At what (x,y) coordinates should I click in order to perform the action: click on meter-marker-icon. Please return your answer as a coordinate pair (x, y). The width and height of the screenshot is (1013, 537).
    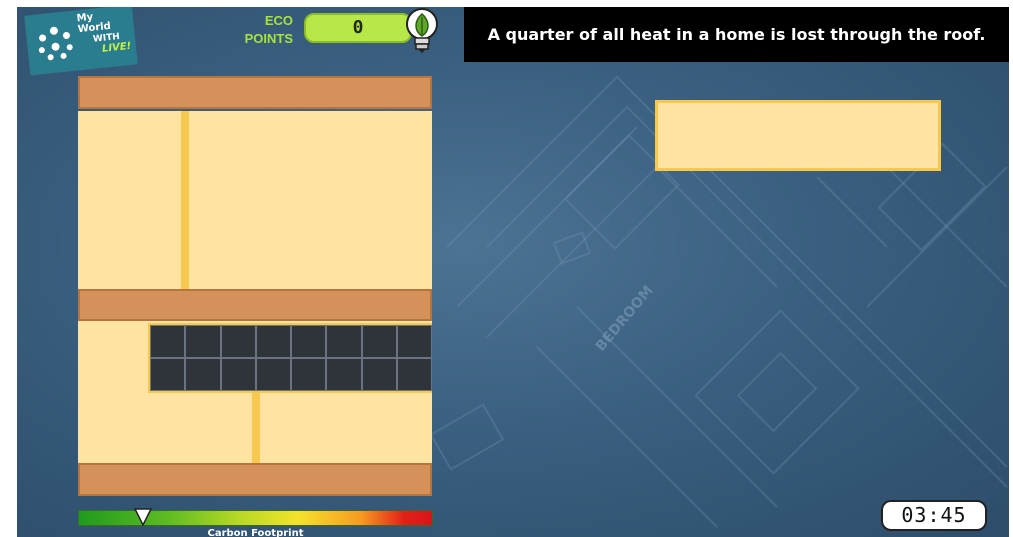
    Looking at the image, I should click on (143, 517).